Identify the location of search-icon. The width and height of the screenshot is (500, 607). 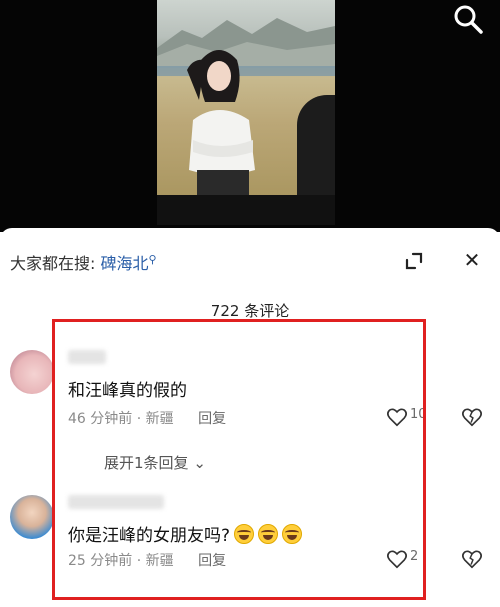
(468, 19).